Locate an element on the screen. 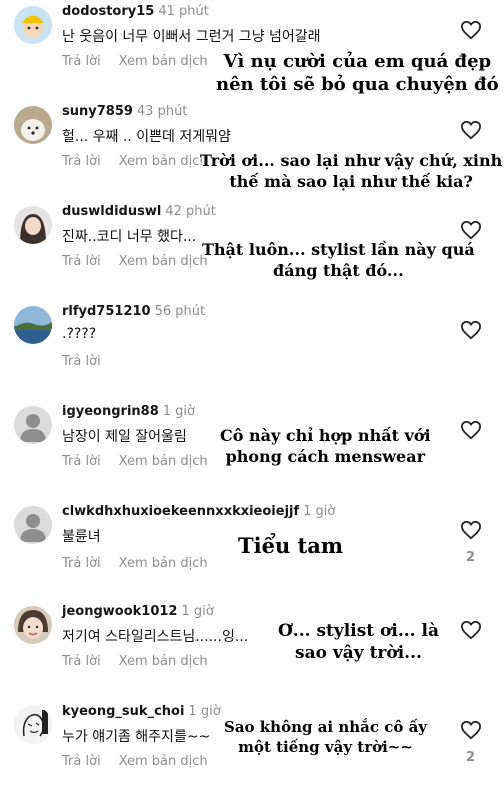 This screenshot has height=800, width=504. comment-text: 난 웃음이 너무 이뻐서 그런거 그냥 넘어갈래 is located at coordinates (191, 37).